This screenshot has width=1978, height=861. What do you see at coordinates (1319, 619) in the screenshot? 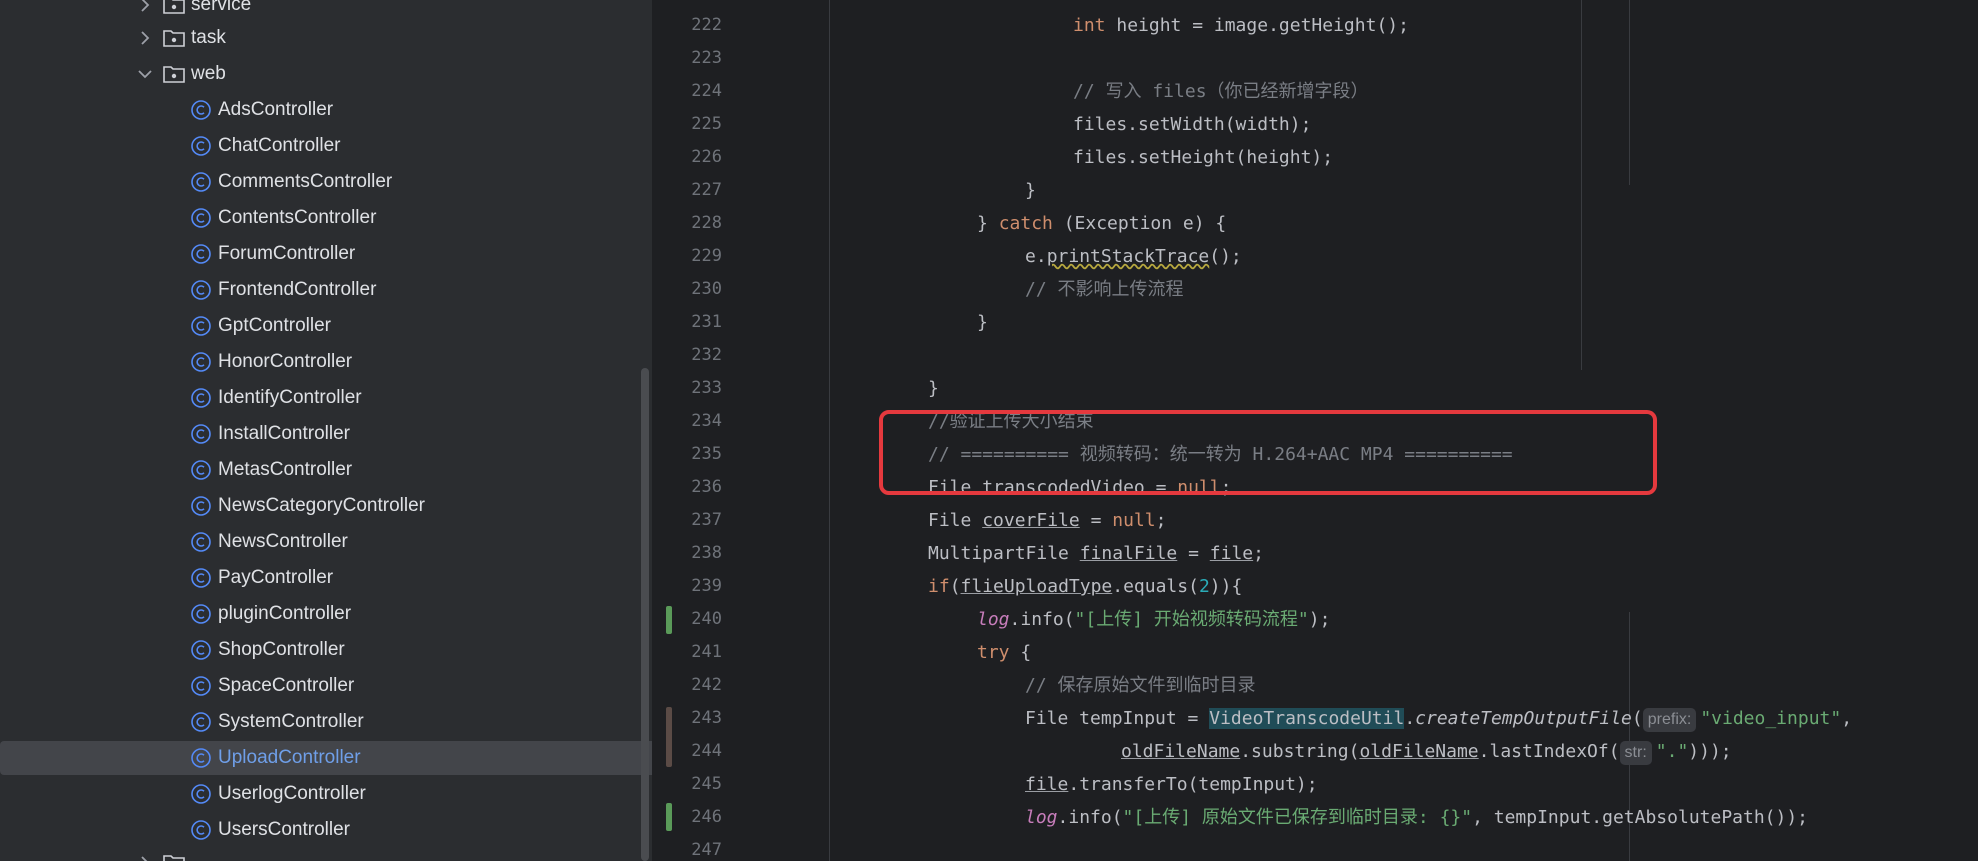
I see `code-text: );` at bounding box center [1319, 619].